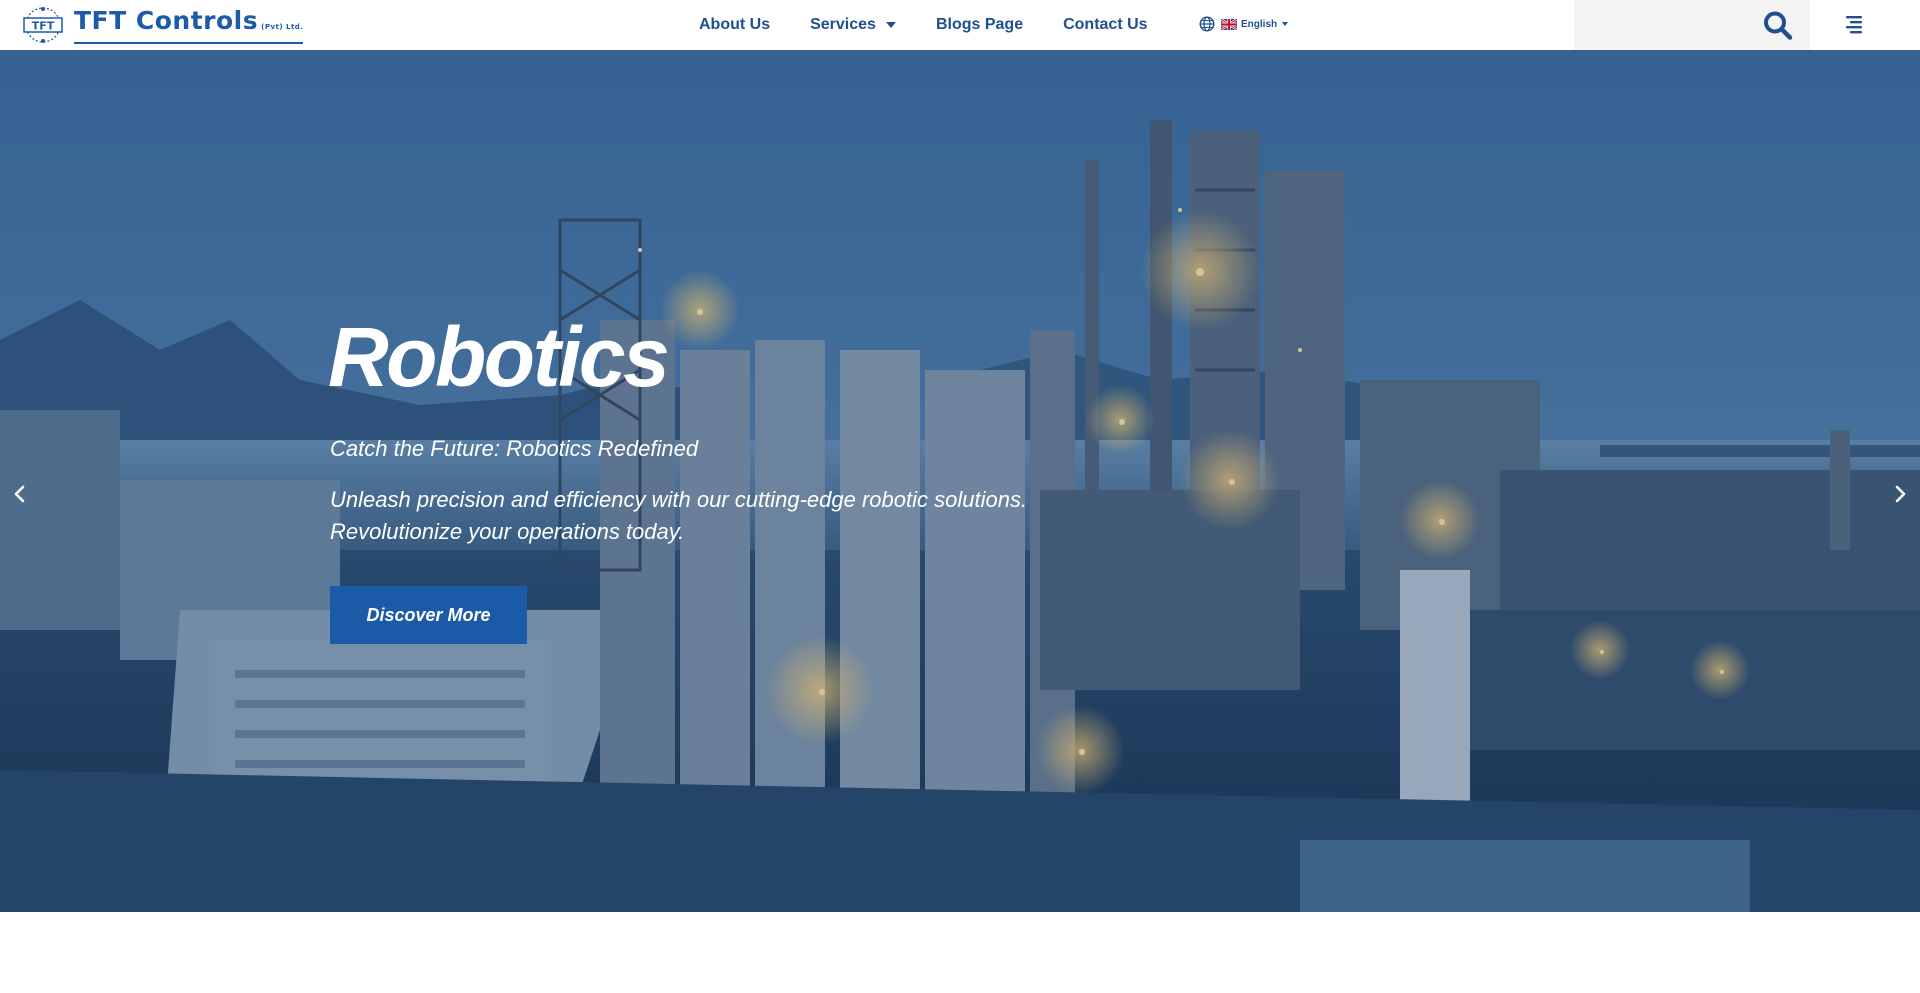 The width and height of the screenshot is (1920, 993). What do you see at coordinates (1105, 25) in the screenshot?
I see `nav-contact-us: Contact Us` at bounding box center [1105, 25].